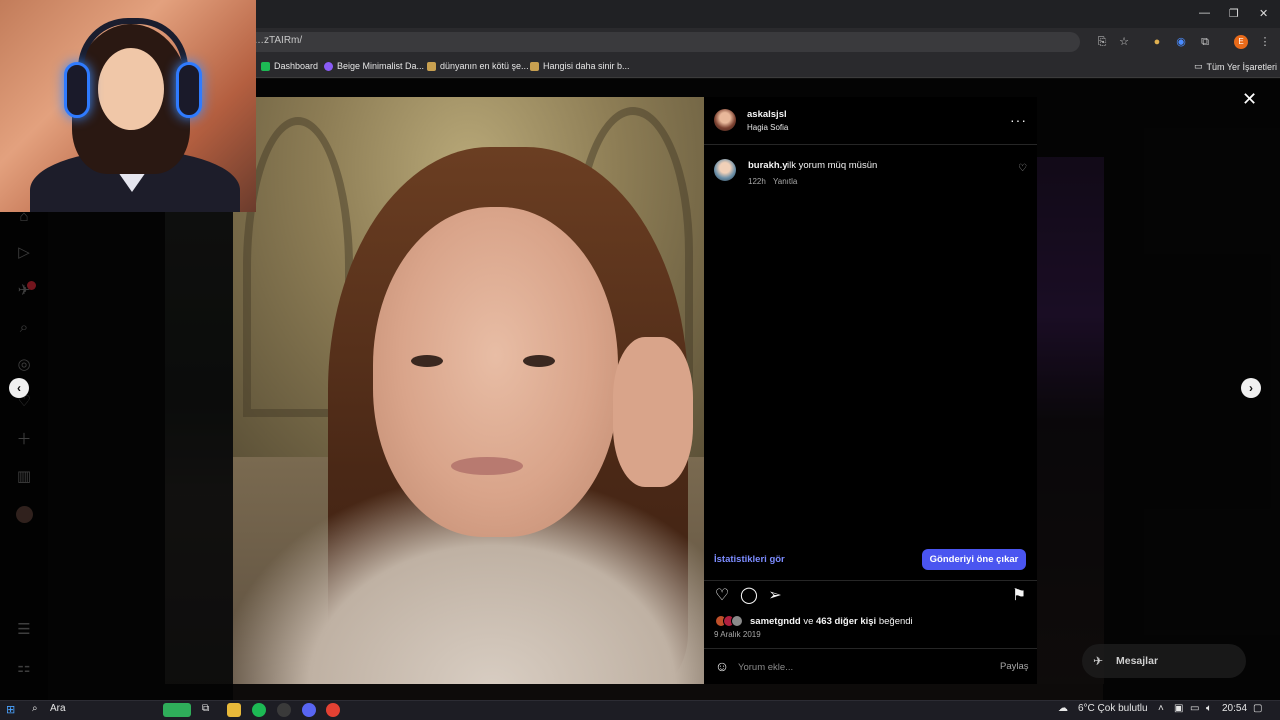 The width and height of the screenshot is (1280, 720). What do you see at coordinates (1019, 596) in the screenshot?
I see `save-bookmark-icon: ⚑` at bounding box center [1019, 596].